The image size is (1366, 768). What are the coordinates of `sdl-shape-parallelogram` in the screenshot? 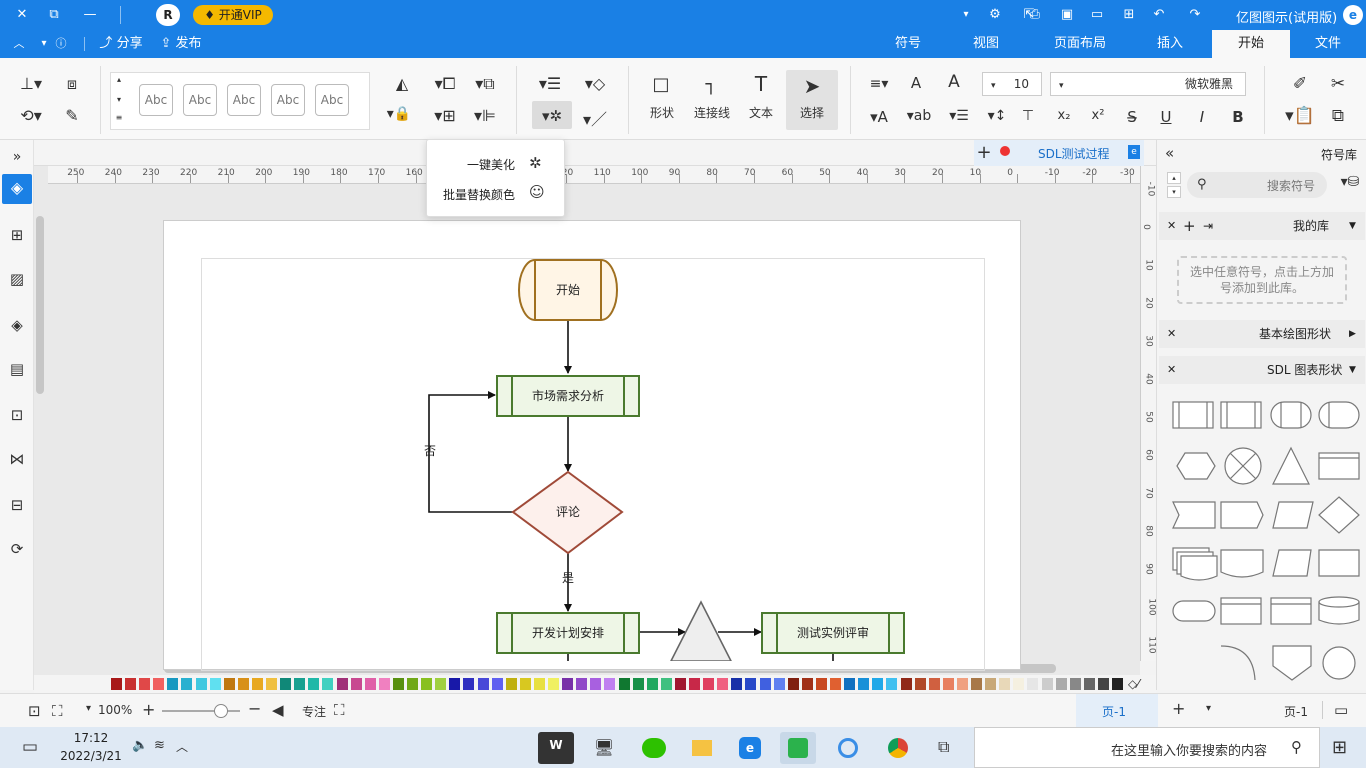 It's located at (1292, 563).